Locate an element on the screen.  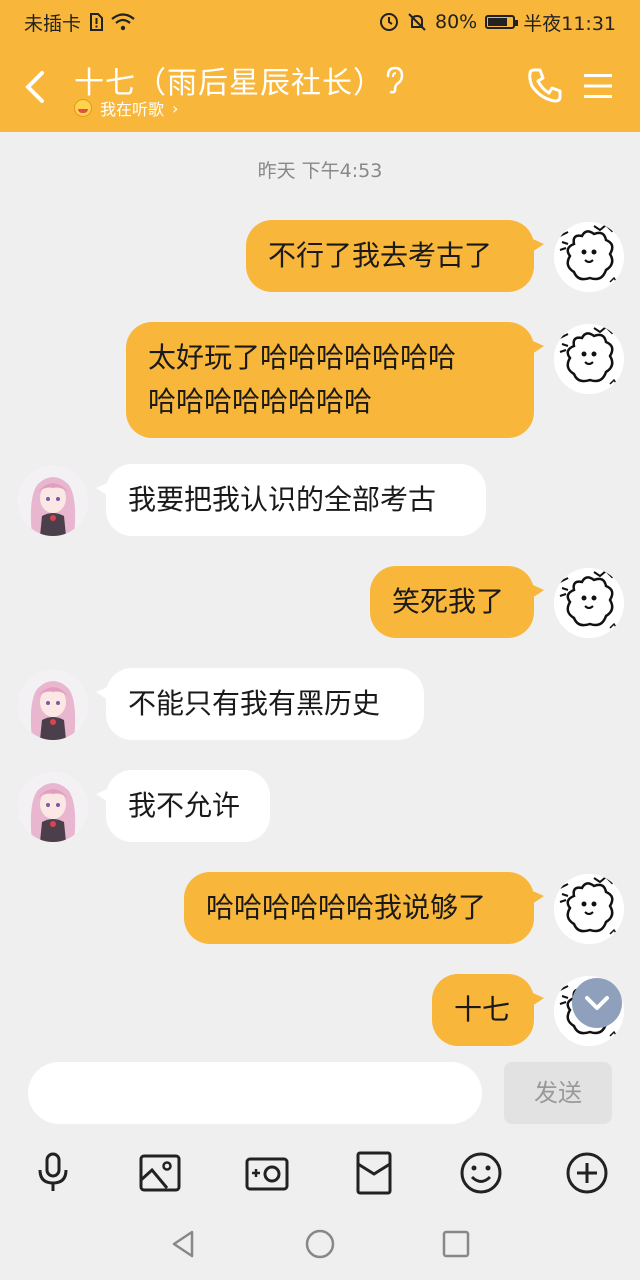
contact-status-text: 我在听歌 is located at coordinates (132, 109).